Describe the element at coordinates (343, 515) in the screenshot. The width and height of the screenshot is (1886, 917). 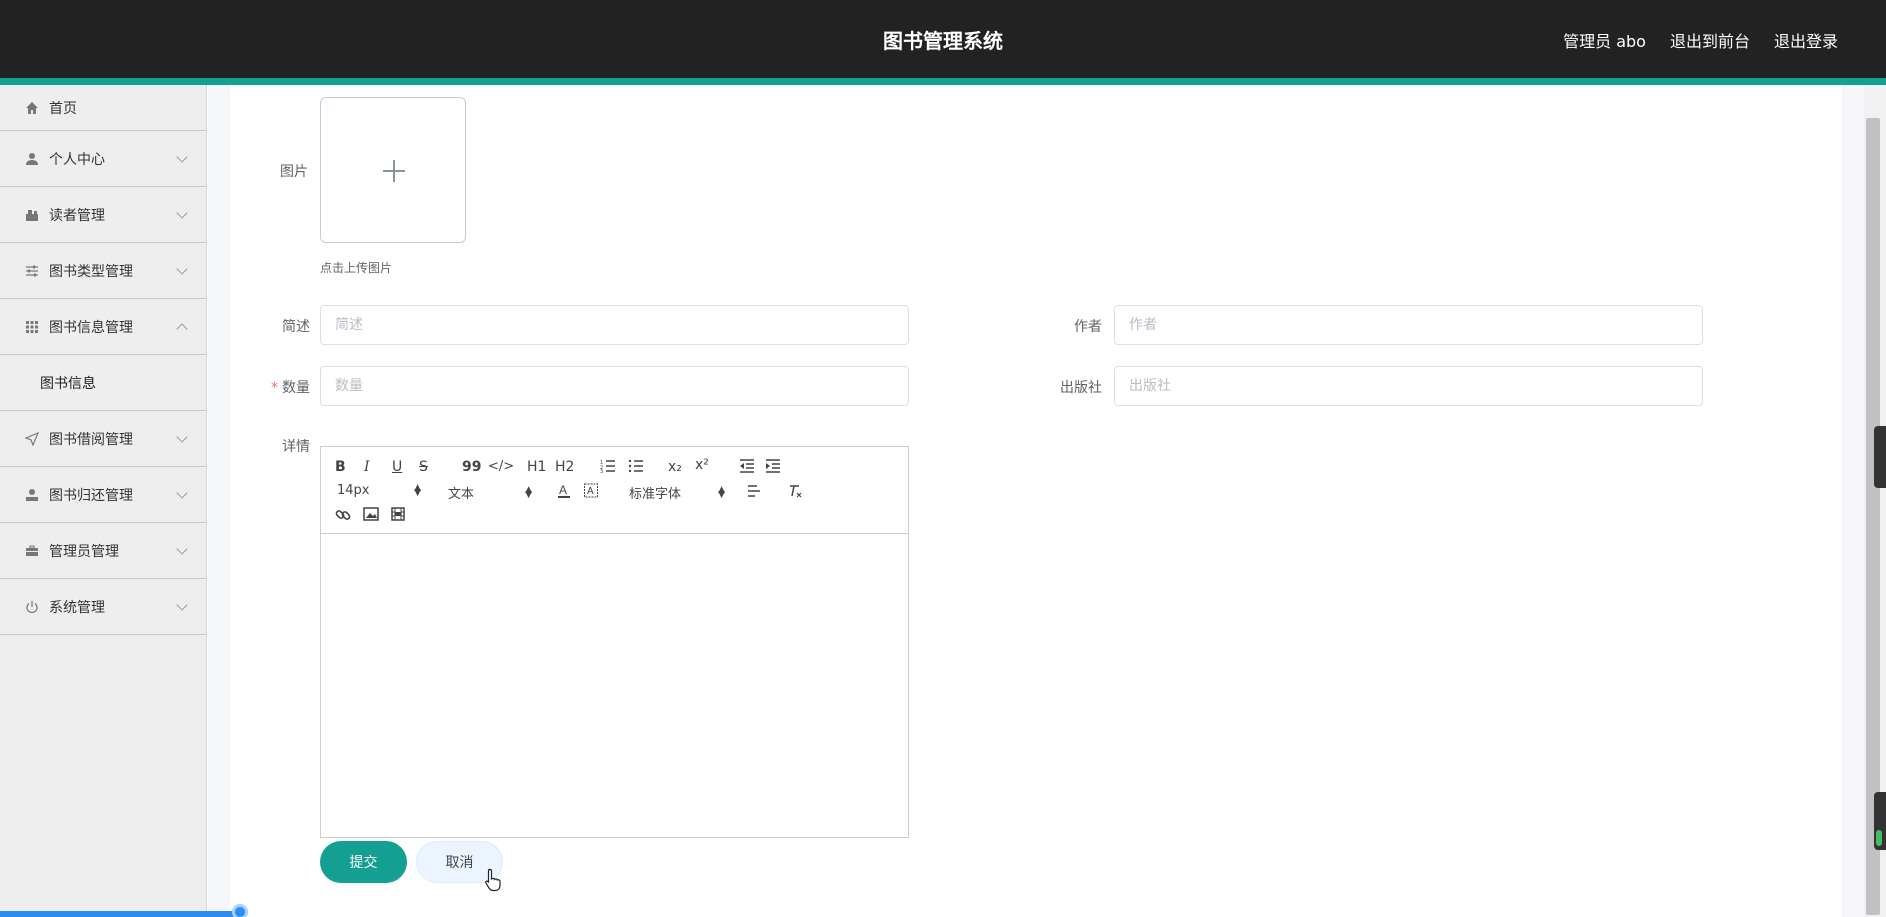
I see `link-icon` at that location.